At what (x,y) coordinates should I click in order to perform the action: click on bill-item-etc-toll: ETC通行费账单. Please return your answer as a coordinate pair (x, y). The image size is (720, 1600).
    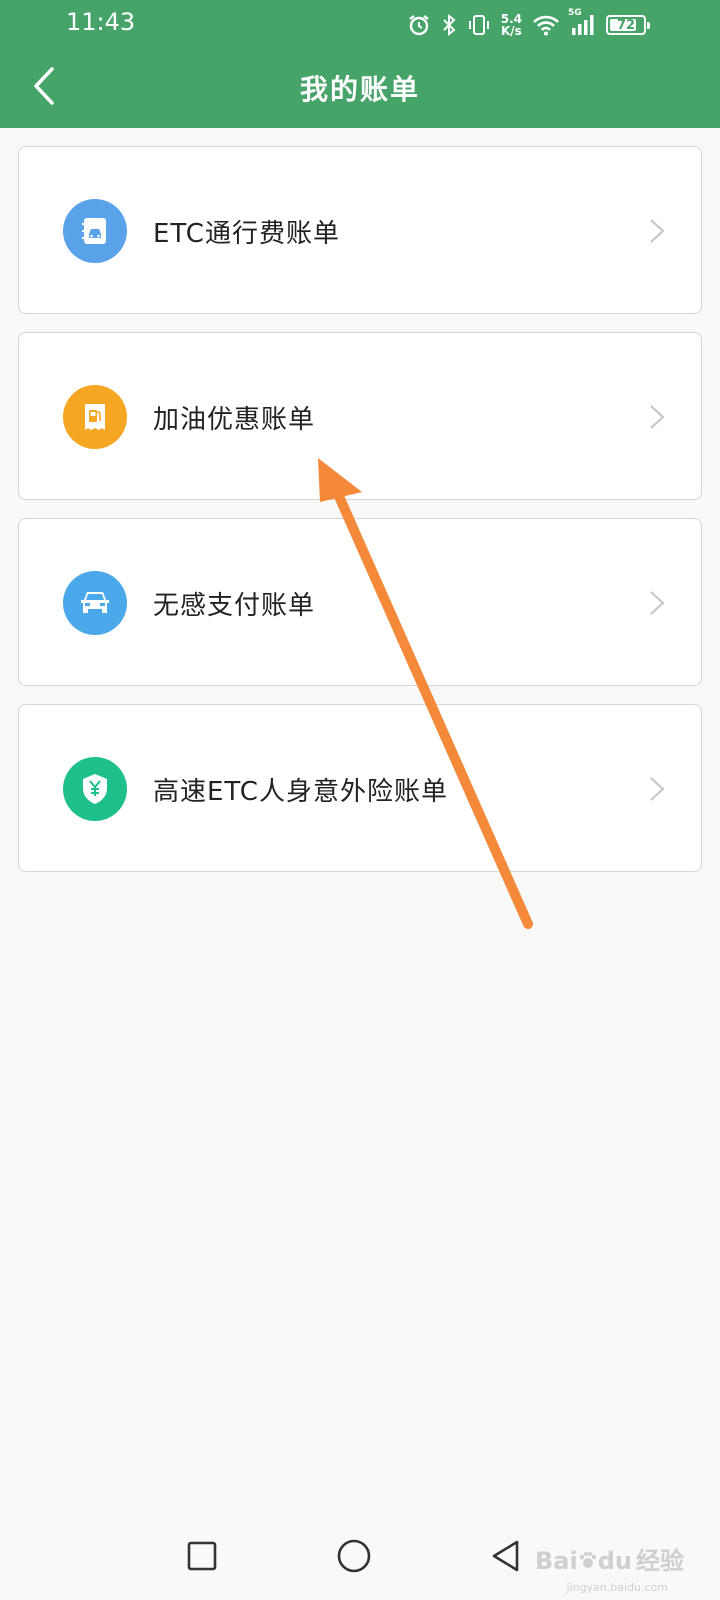
    Looking at the image, I should click on (360, 230).